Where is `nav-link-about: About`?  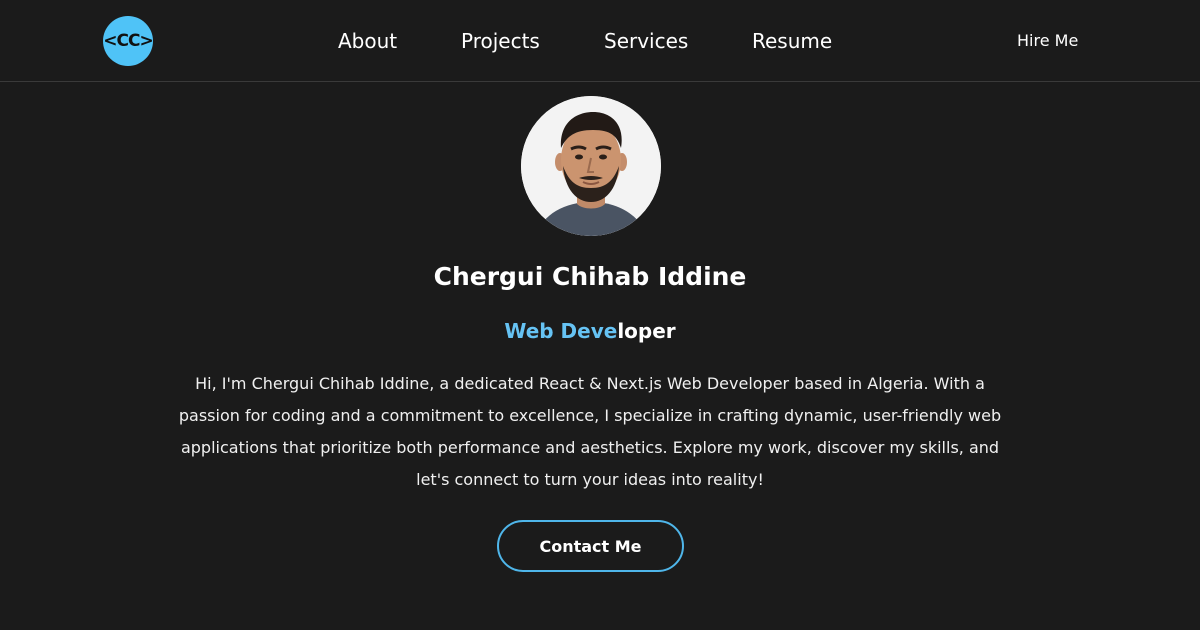
nav-link-about: About is located at coordinates (367, 41).